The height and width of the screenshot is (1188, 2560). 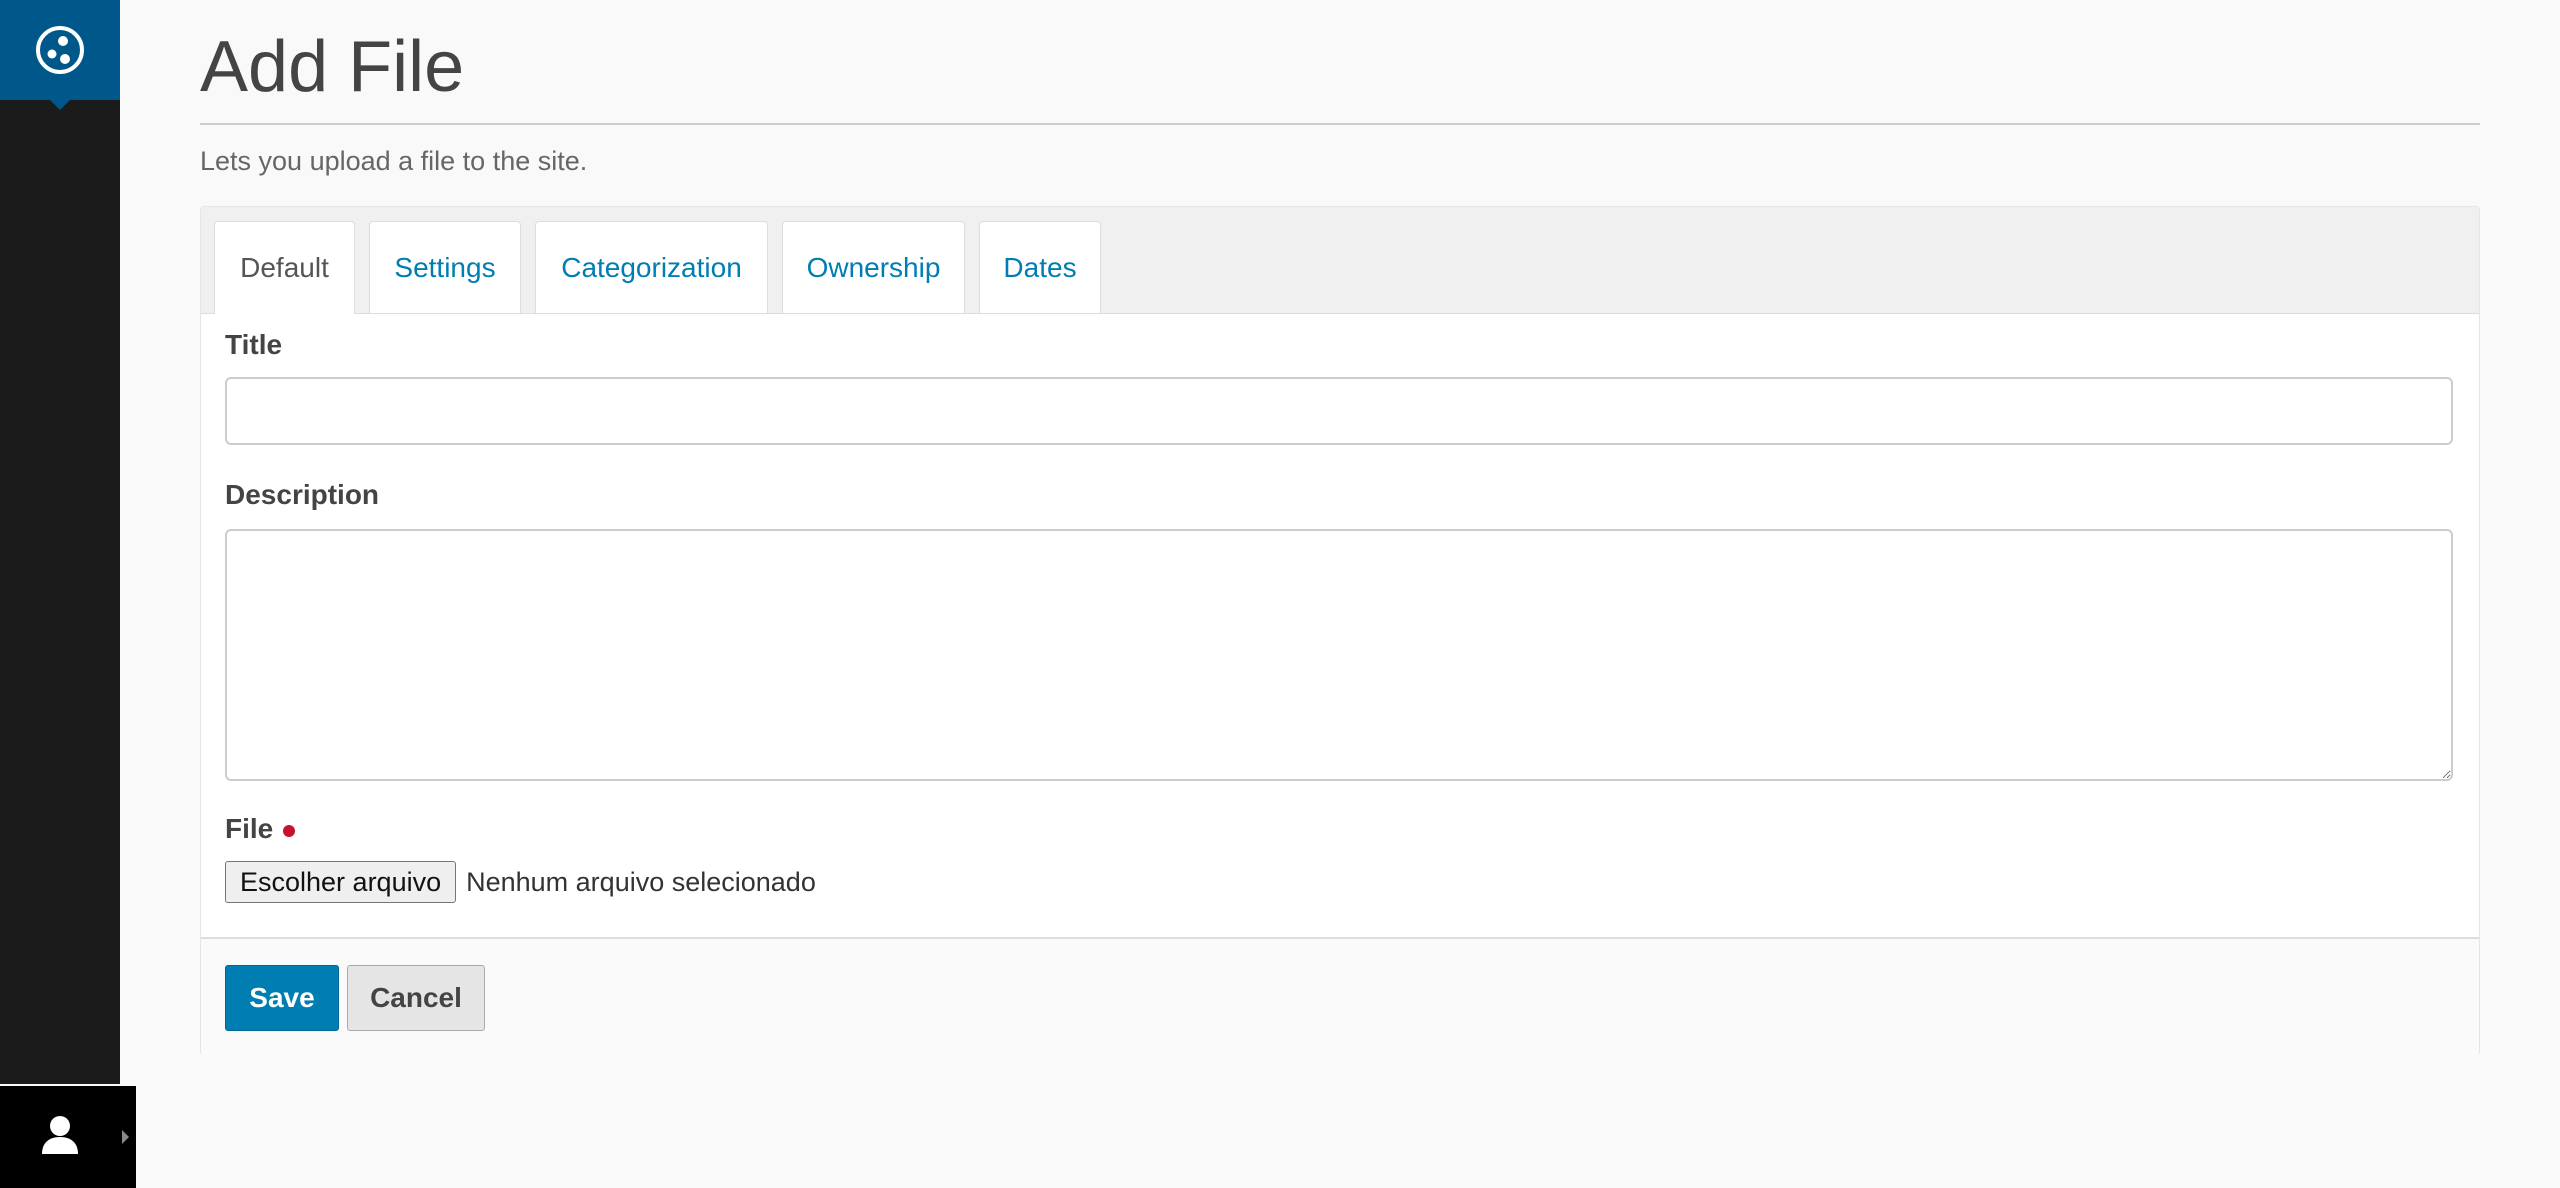 I want to click on title-input, so click(x=1339, y=411).